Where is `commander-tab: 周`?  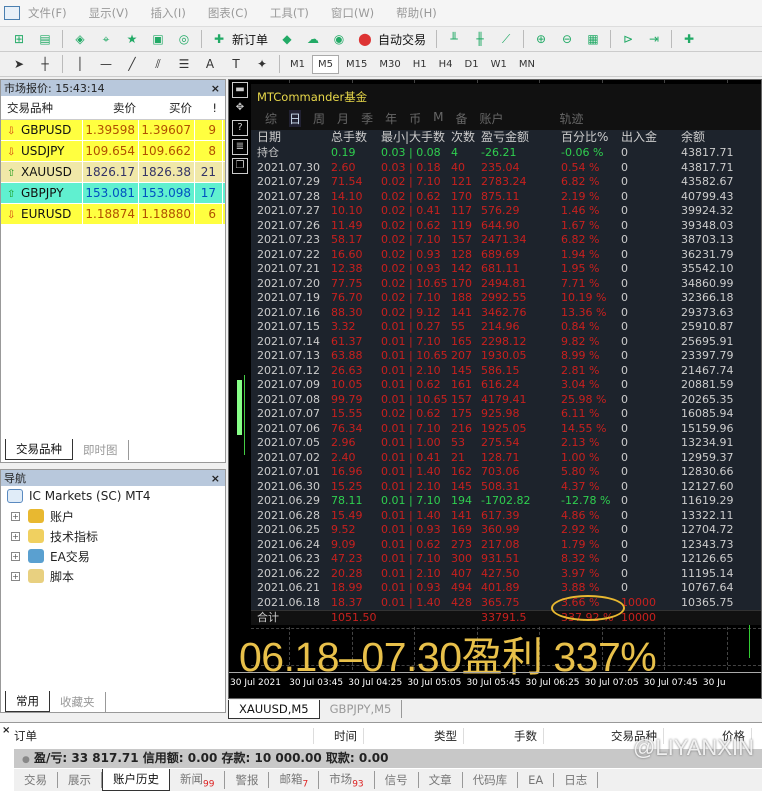
commander-tab: 周 is located at coordinates (319, 118).